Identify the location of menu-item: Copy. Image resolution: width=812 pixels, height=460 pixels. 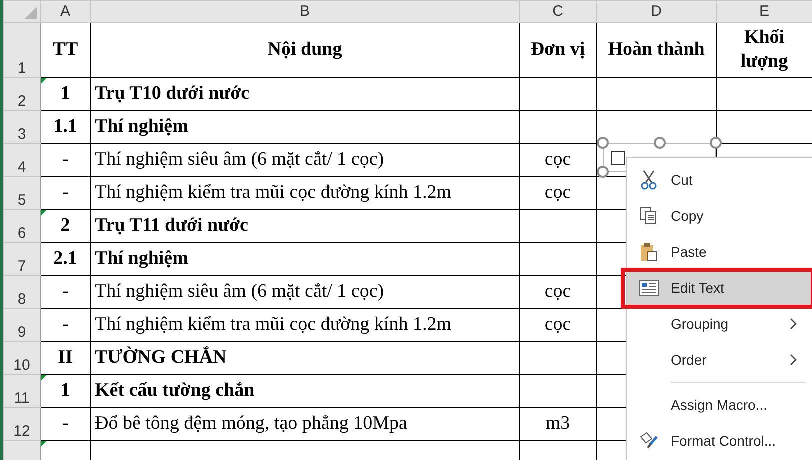
(719, 216).